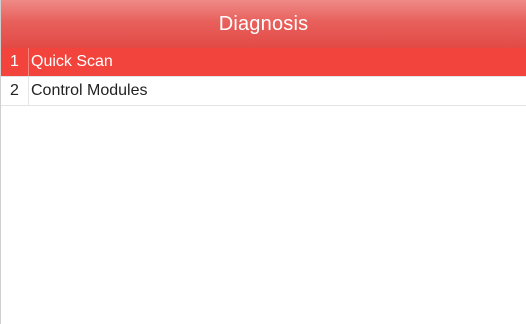 Image resolution: width=526 pixels, height=324 pixels. Describe the element at coordinates (263, 91) in the screenshot. I see `menu-item-control-modules: 2 Control Modules` at that location.